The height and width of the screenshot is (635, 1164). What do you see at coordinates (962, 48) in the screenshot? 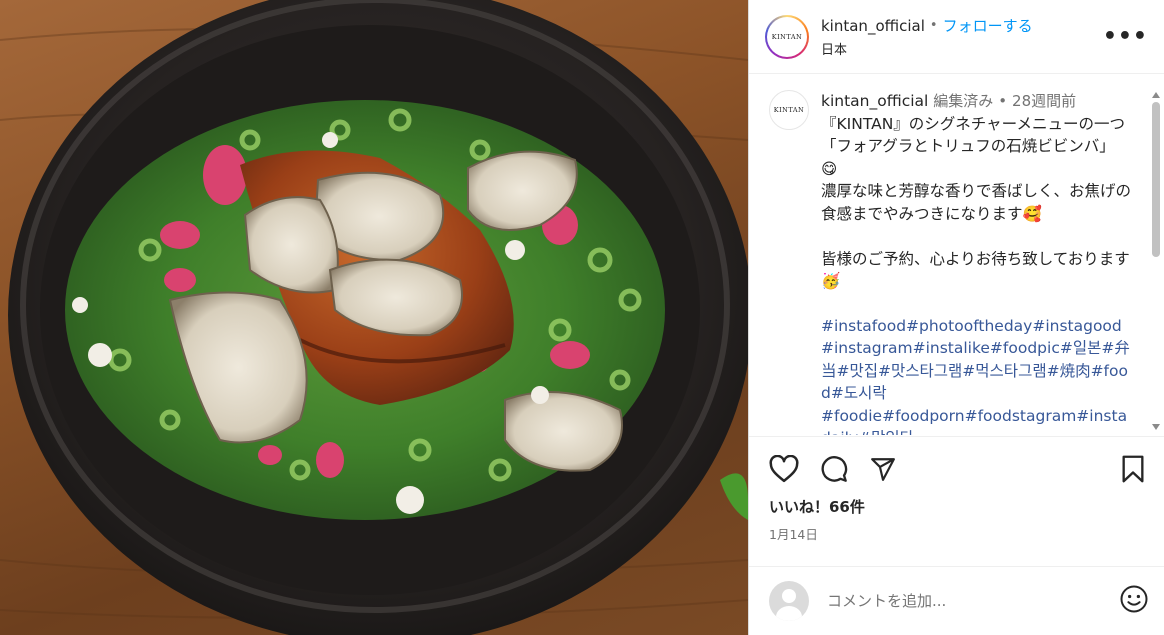
I see `location-link: 日本` at bounding box center [962, 48].